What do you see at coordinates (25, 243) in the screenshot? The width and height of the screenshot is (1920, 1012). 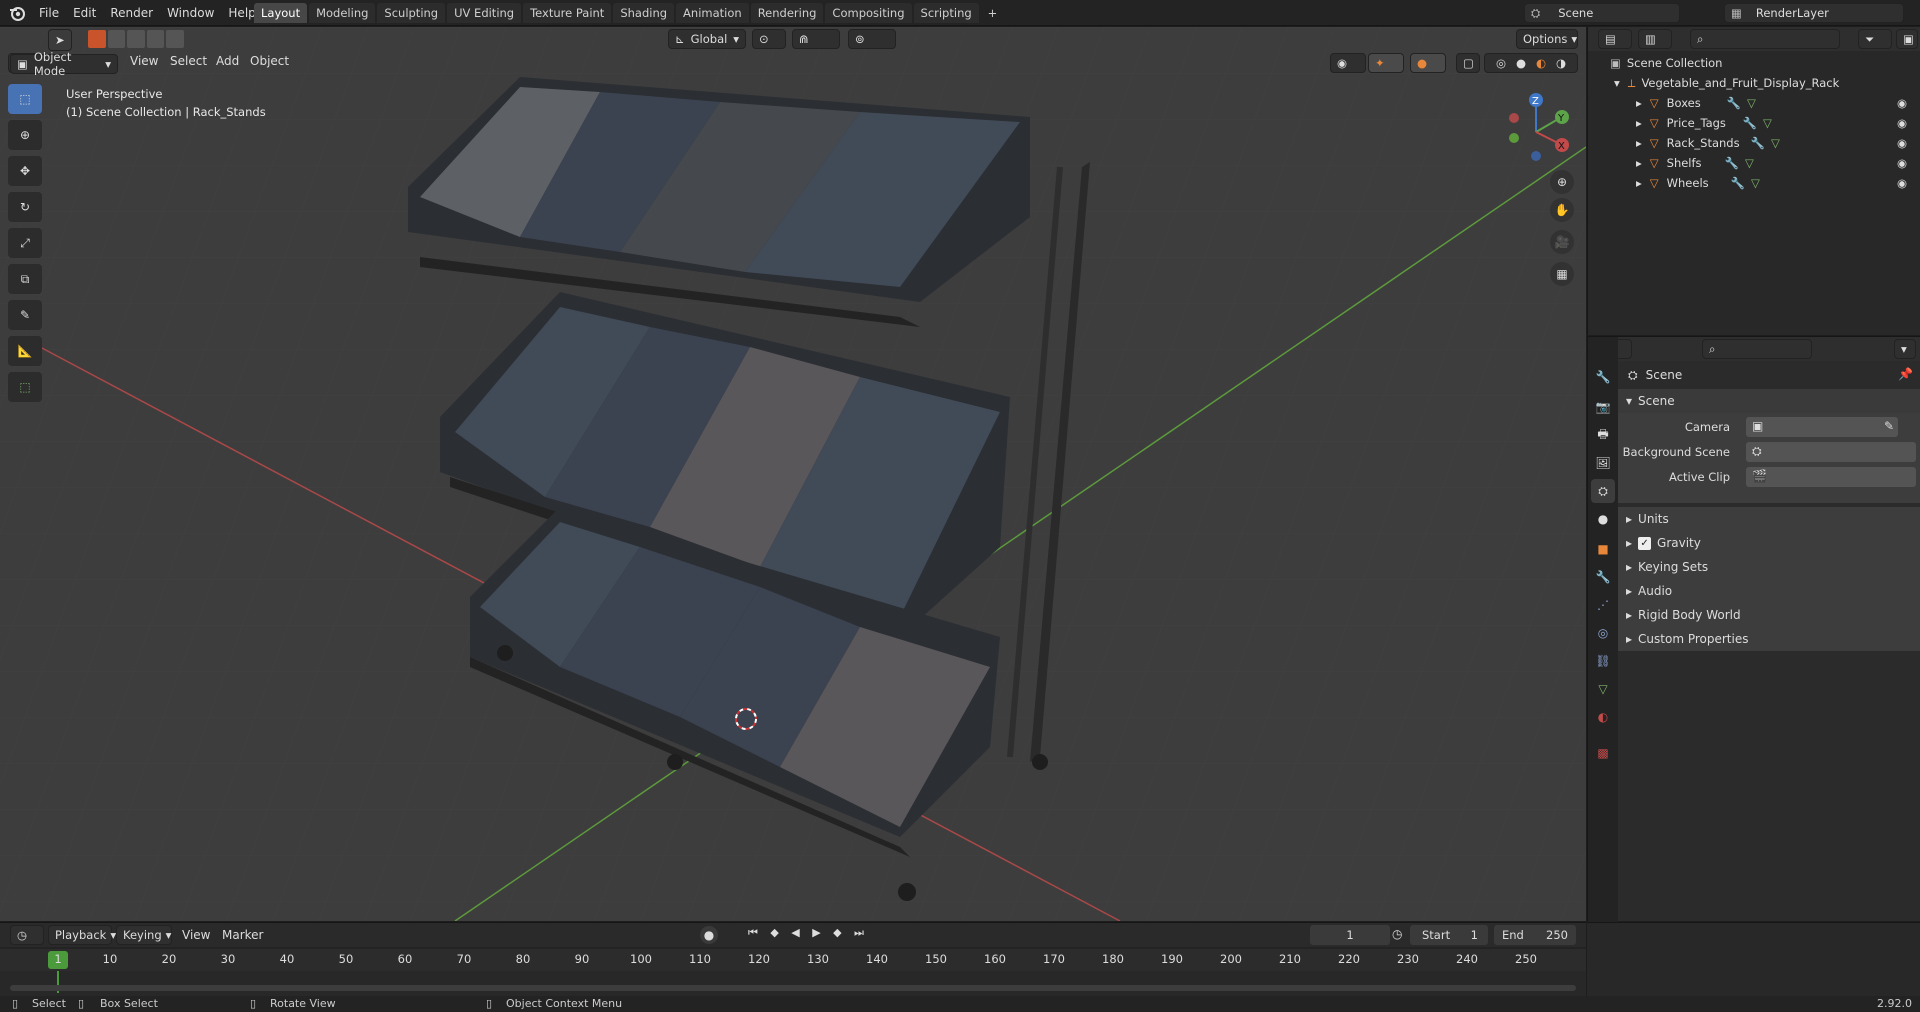 I see `scale-tool: ⤢` at bounding box center [25, 243].